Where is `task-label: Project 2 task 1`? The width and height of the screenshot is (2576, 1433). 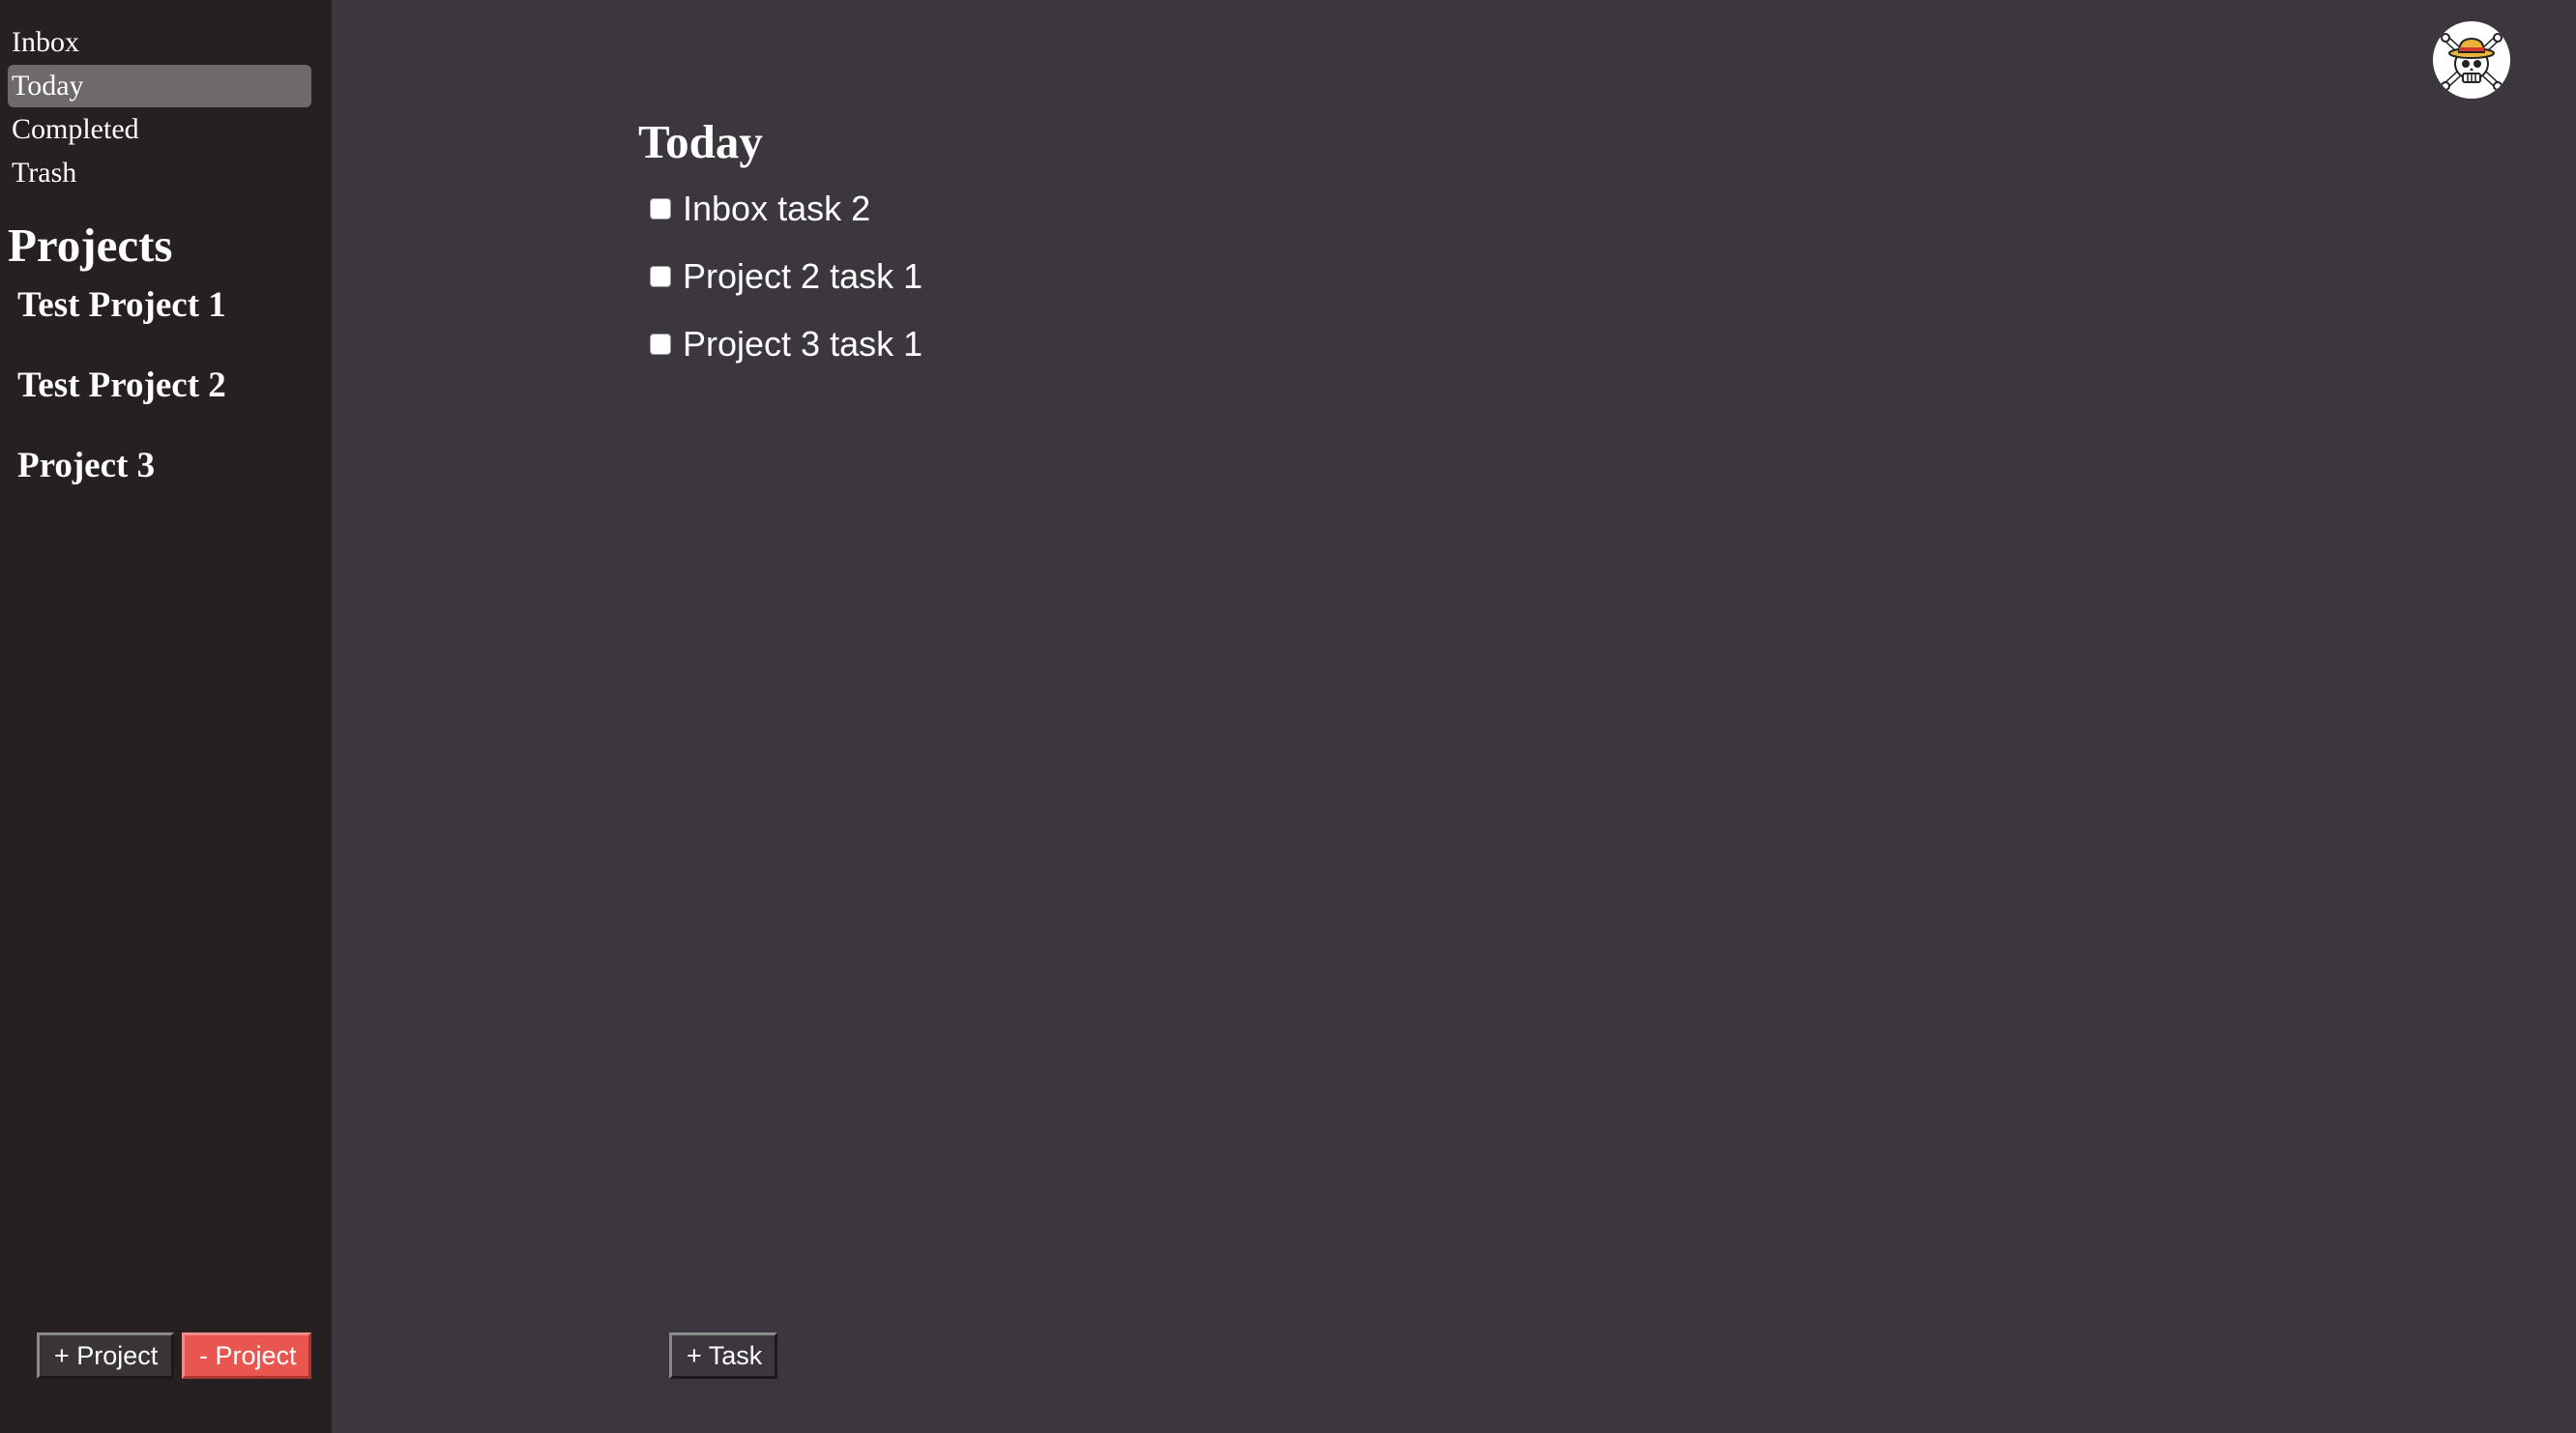
task-label: Project 2 task 1 is located at coordinates (803, 276).